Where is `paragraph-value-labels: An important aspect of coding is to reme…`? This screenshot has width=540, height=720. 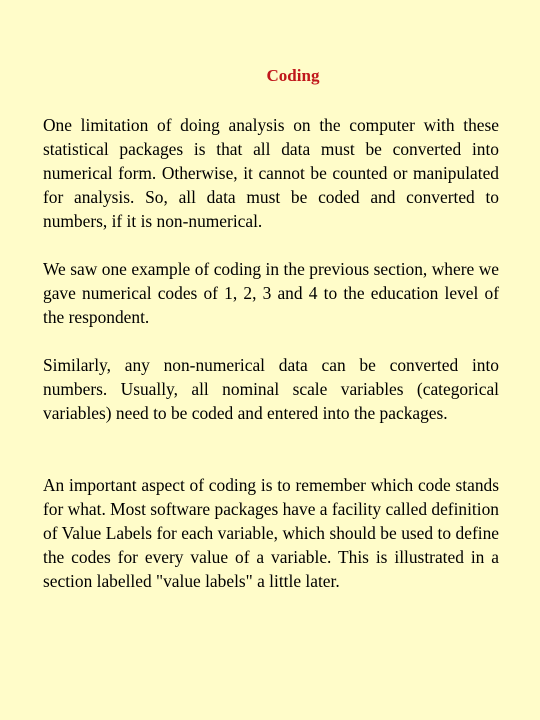
paragraph-value-labels: An important aspect of coding is to reme… is located at coordinates (271, 533).